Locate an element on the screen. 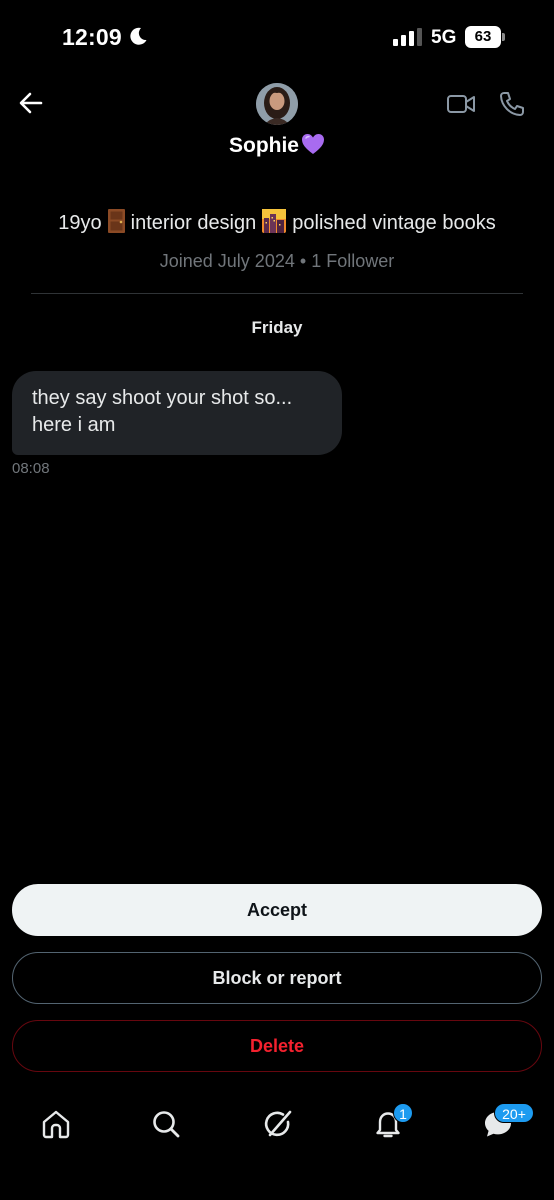 This screenshot has width=554, height=1200. contact-name-text: Sophie is located at coordinates (263, 145).